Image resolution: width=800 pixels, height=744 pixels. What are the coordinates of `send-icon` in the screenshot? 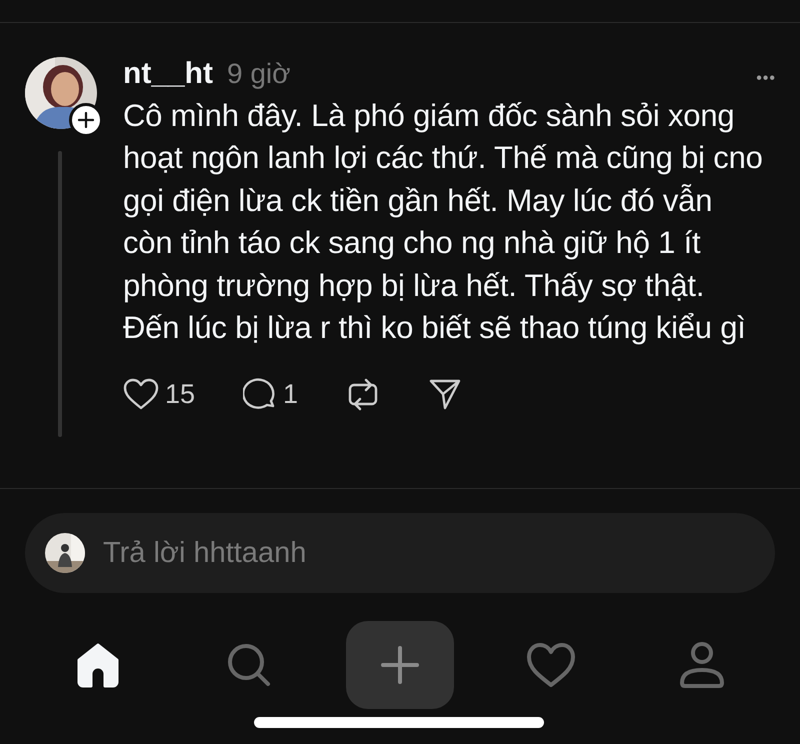 It's located at (445, 394).